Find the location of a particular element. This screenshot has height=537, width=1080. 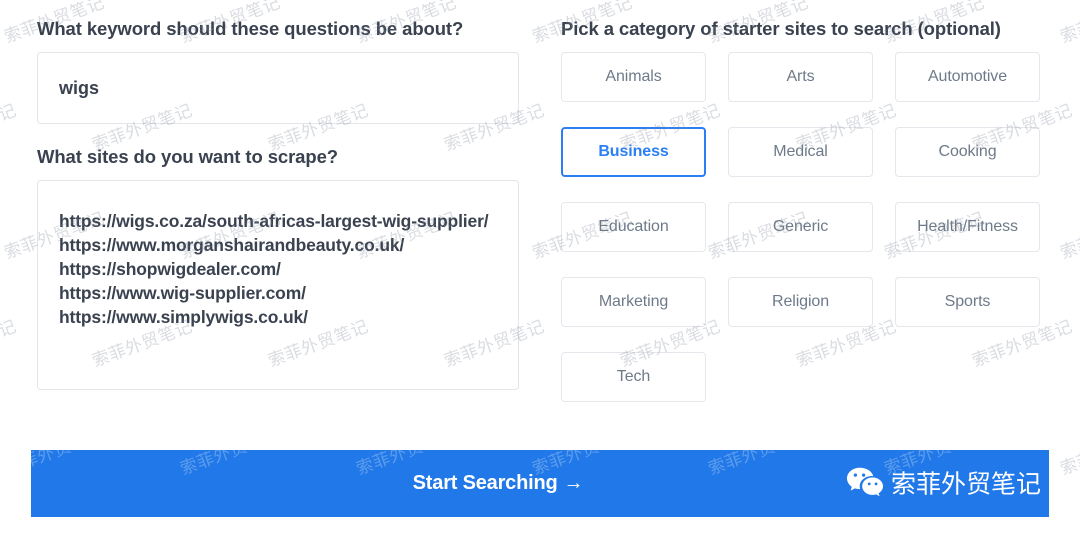

category-button-marketing: Marketing is located at coordinates (633, 302).